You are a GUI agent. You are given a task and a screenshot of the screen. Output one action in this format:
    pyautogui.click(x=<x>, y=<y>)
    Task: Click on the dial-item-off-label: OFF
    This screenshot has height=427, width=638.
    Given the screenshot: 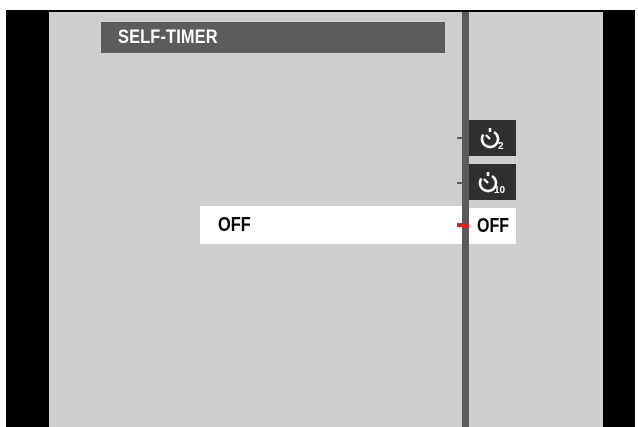 What is the action you would take?
    pyautogui.click(x=492, y=225)
    